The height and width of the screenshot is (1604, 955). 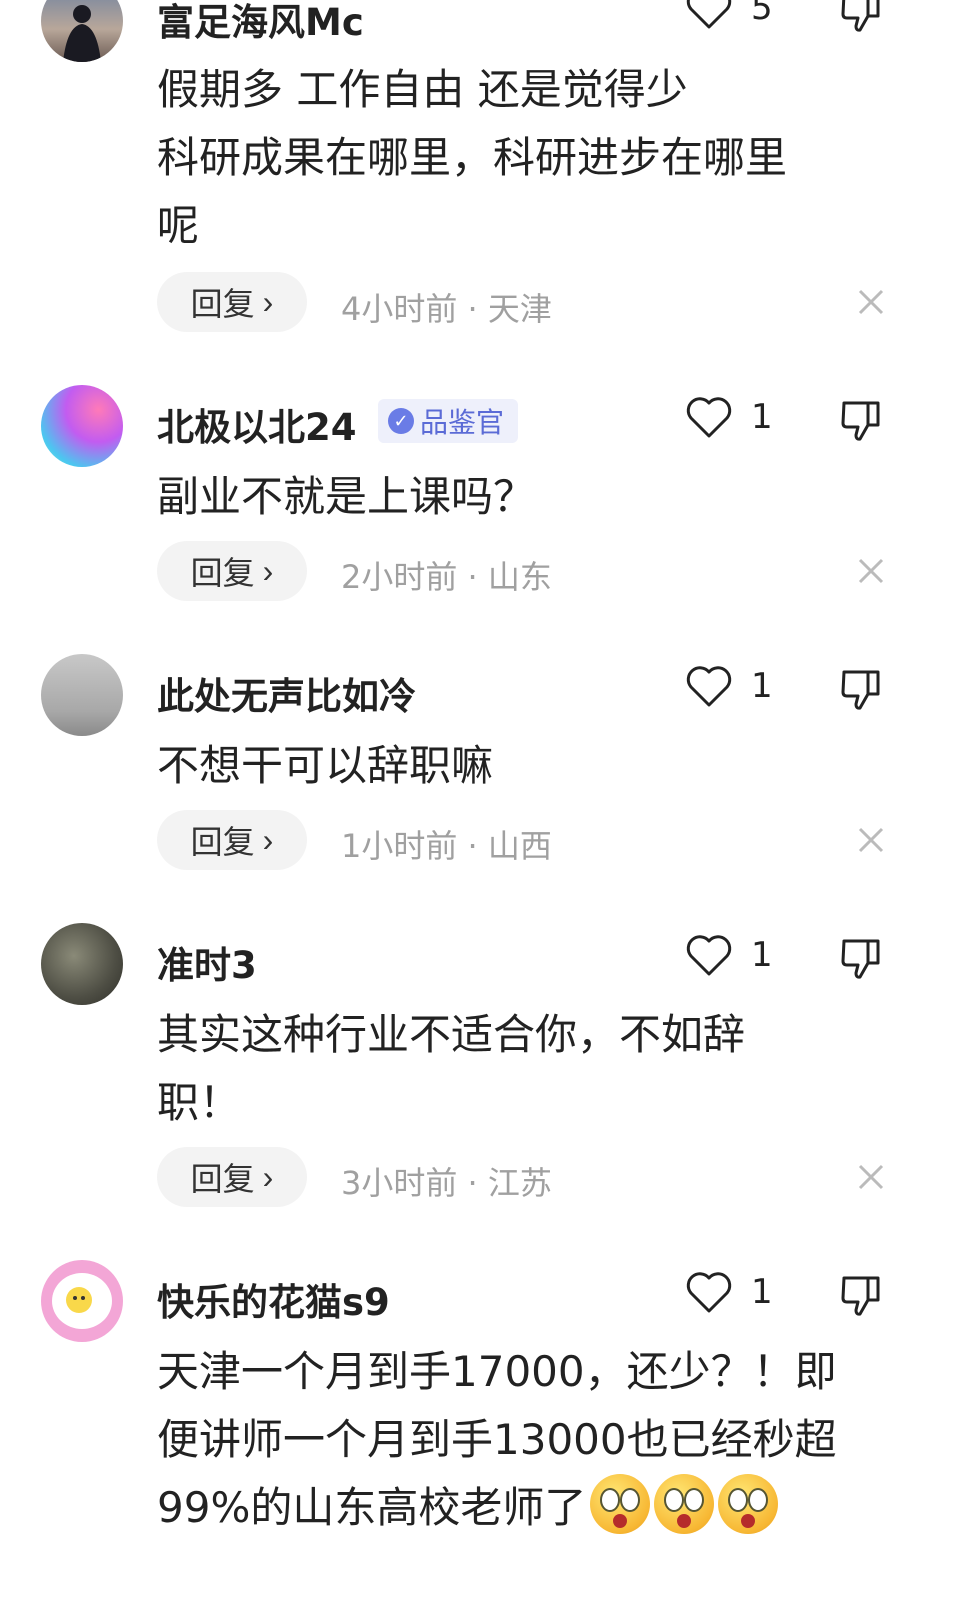 I want to click on badge-label: 品鉴官, so click(x=462, y=422).